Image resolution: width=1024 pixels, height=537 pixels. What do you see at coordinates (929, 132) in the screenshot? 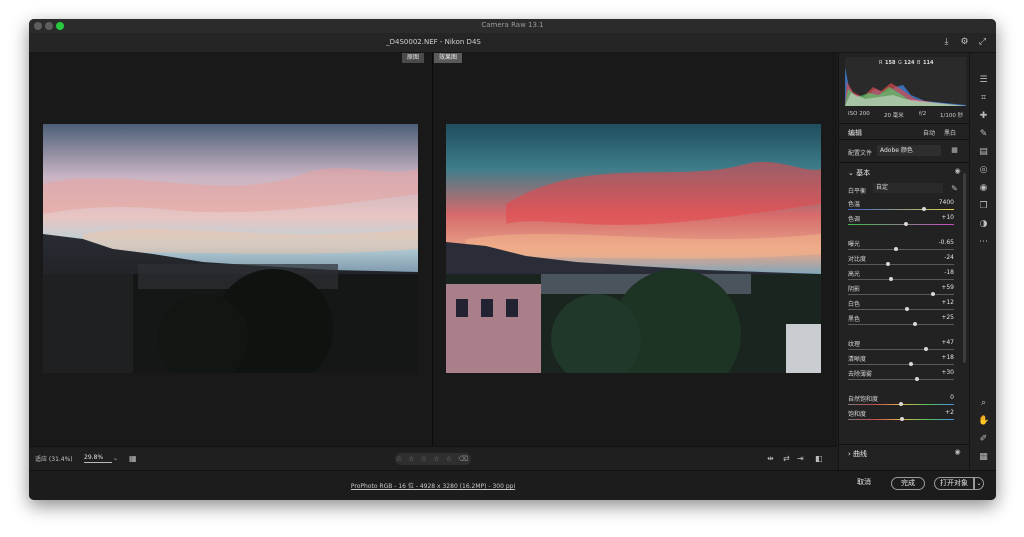
I see `auto-button: 自动` at bounding box center [929, 132].